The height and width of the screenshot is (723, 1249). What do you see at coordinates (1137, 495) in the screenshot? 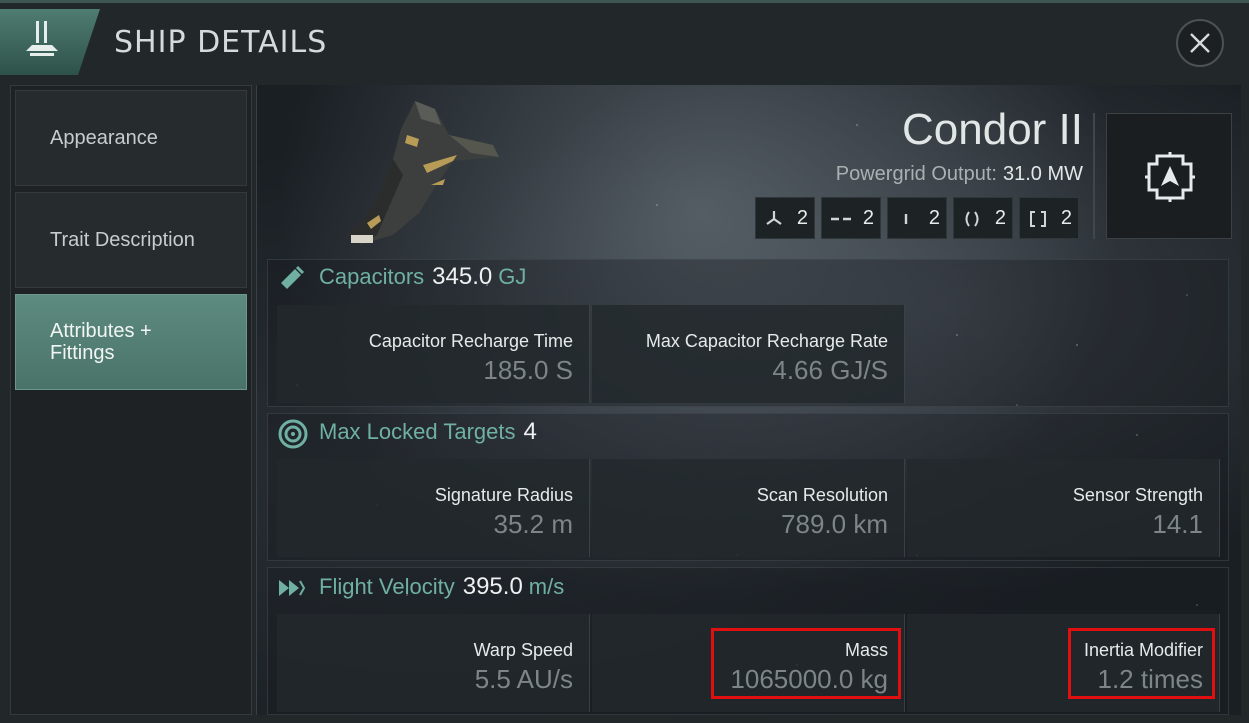
I see `stat-label: Sensor Strength` at bounding box center [1137, 495].